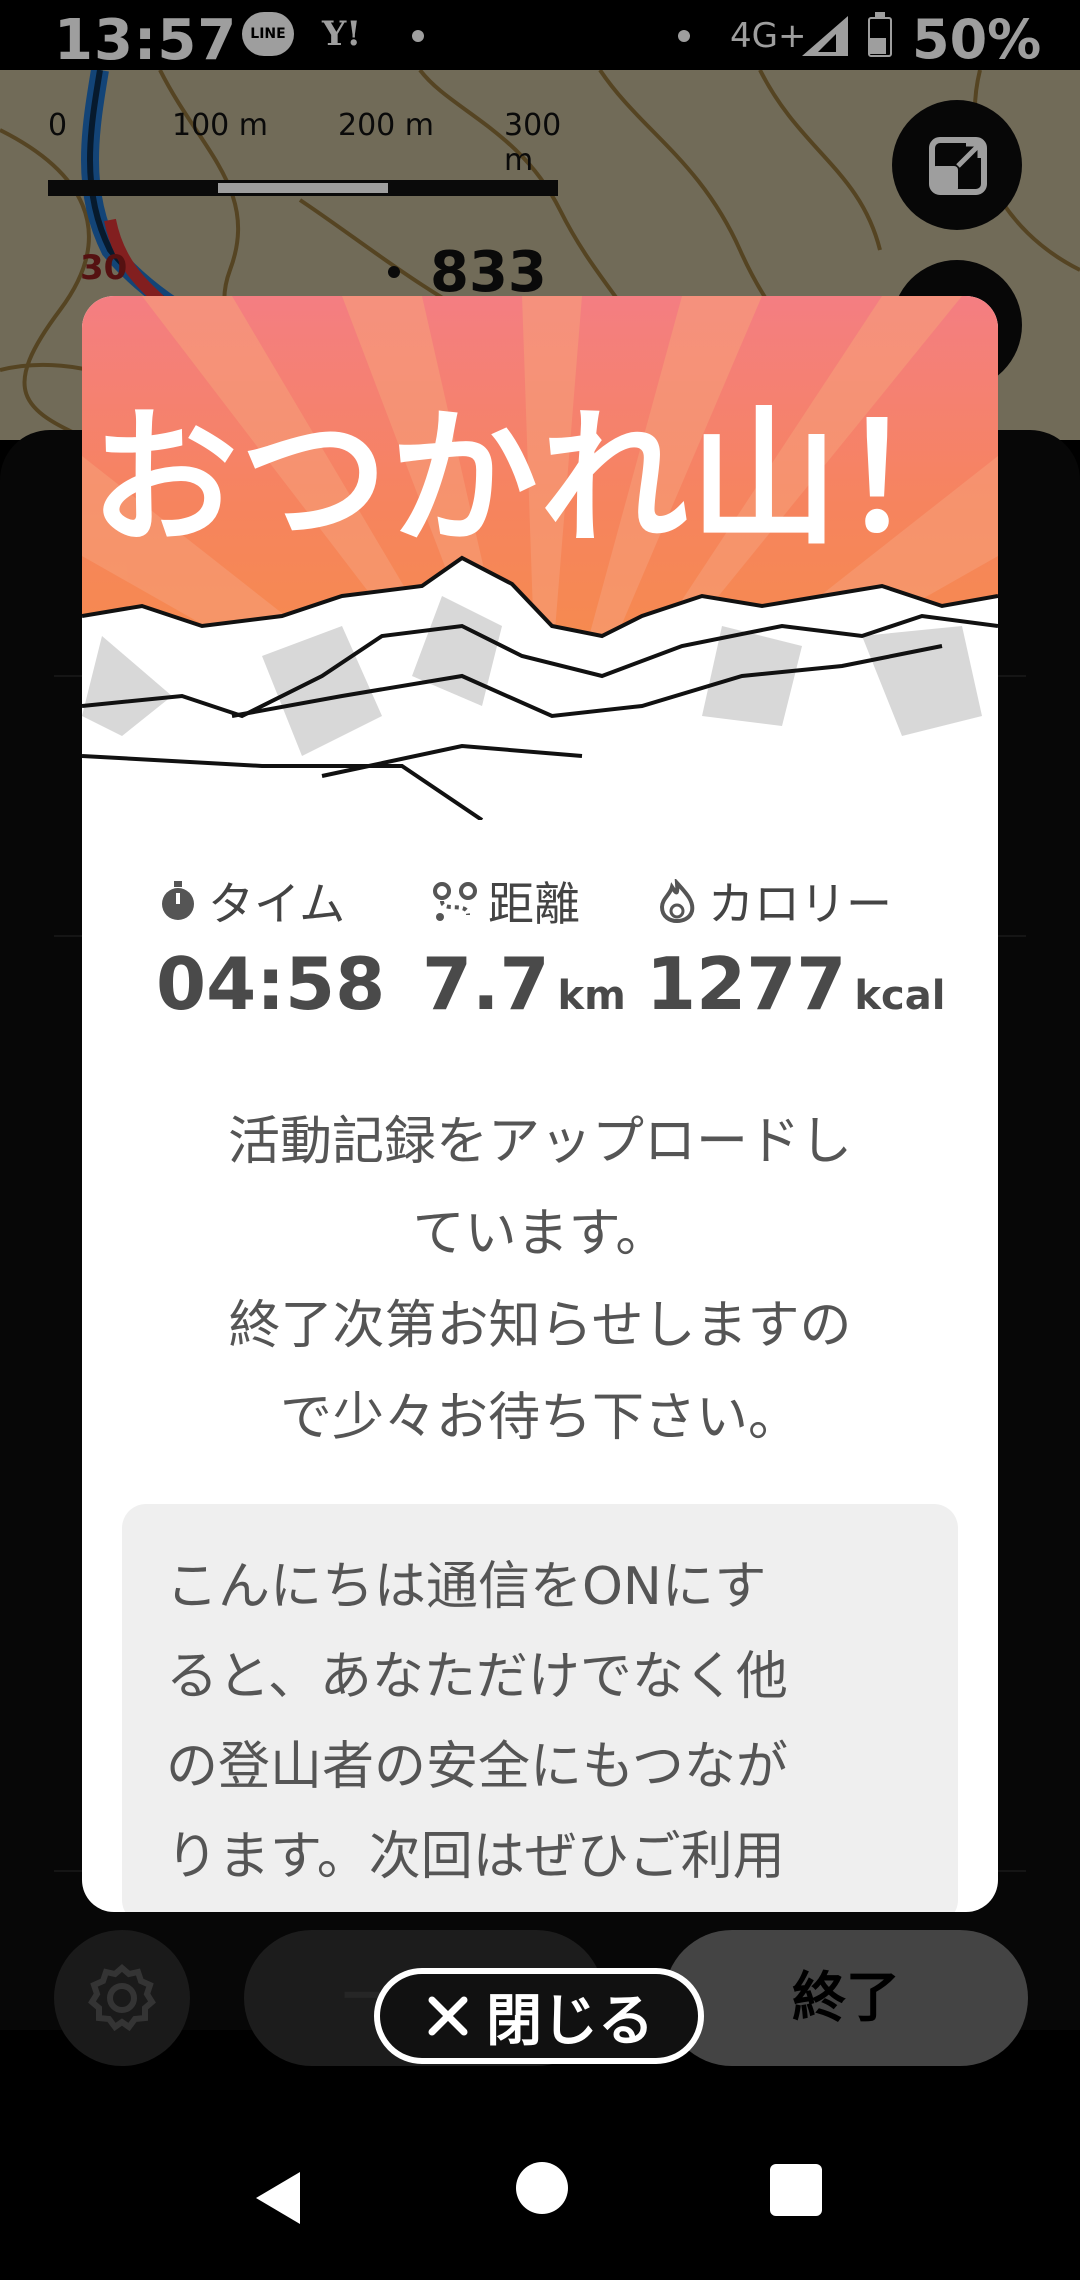 The image size is (1080, 2280). What do you see at coordinates (448, 2016) in the screenshot?
I see `close-icon` at bounding box center [448, 2016].